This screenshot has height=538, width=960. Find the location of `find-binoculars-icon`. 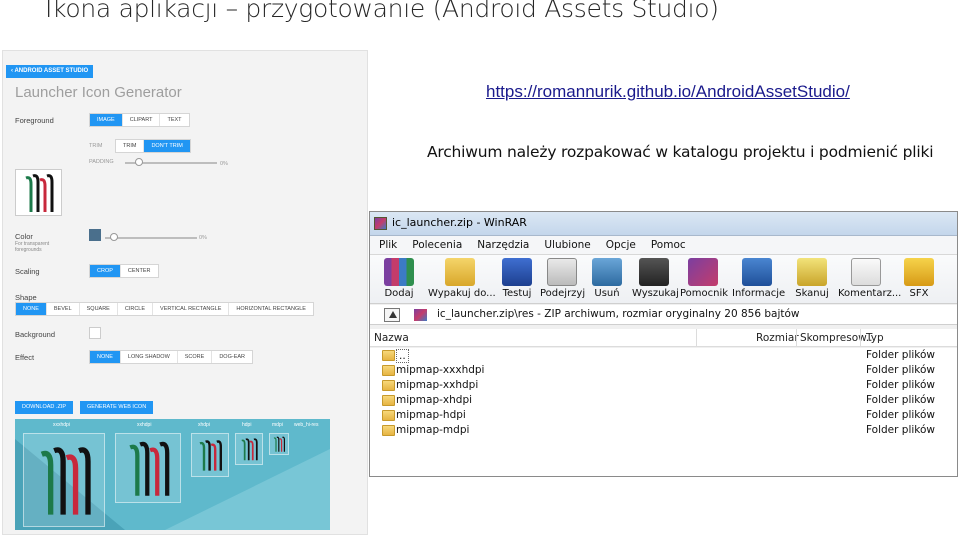

find-binoculars-icon is located at coordinates (654, 272).